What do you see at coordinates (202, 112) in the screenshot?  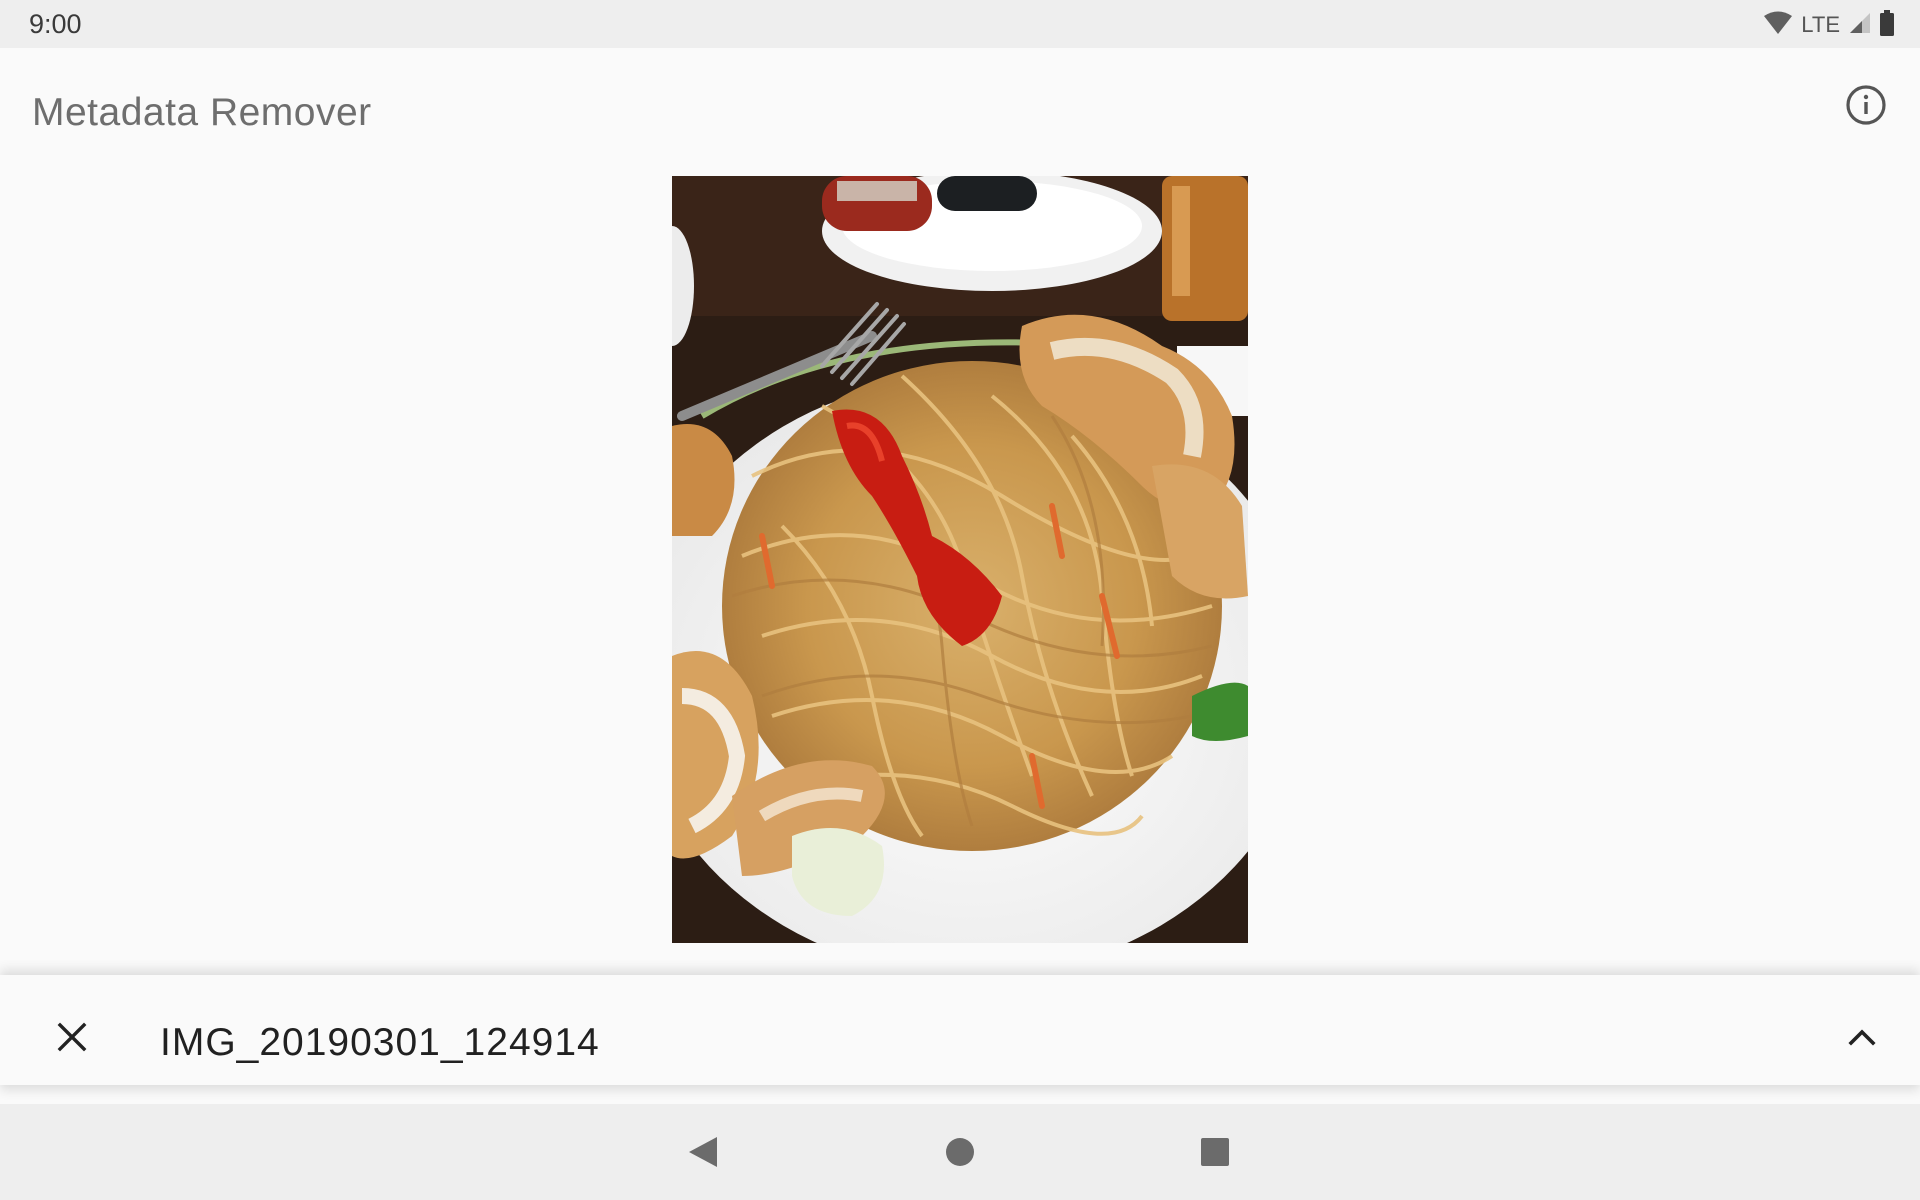 I see `app-title: Metadata Remover` at bounding box center [202, 112].